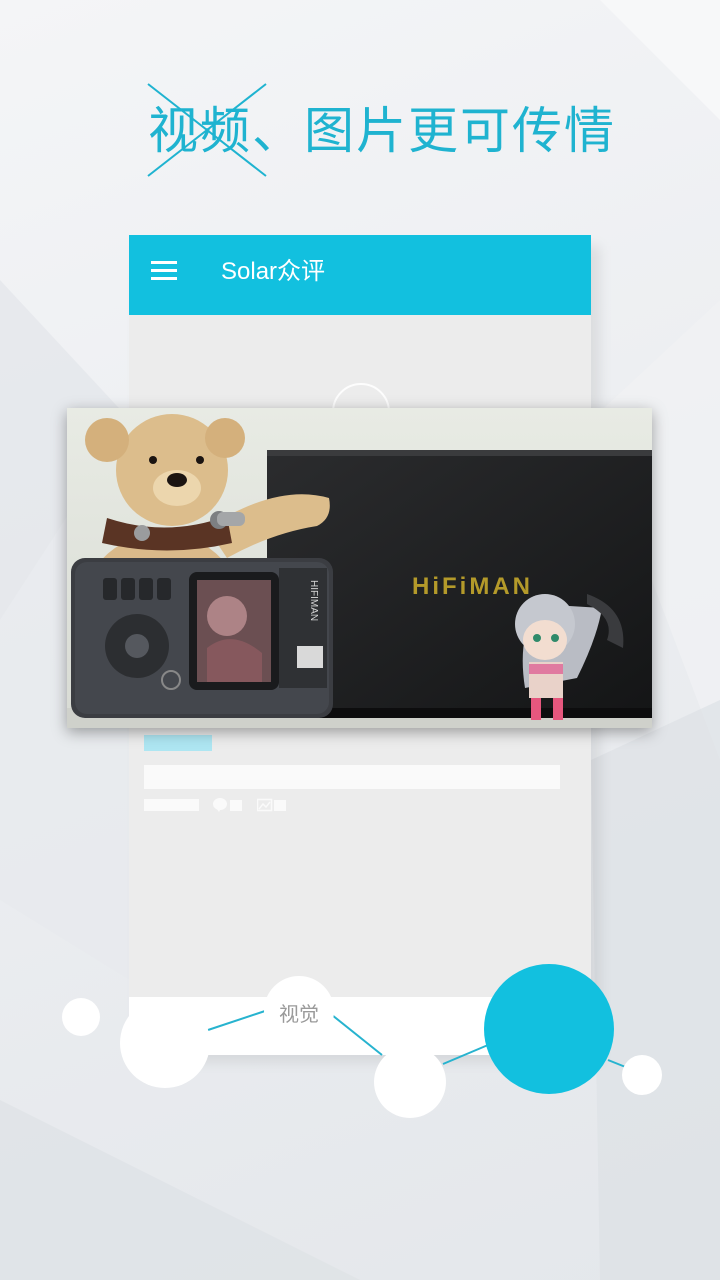  What do you see at coordinates (313, 600) in the screenshot?
I see `device-brand-text: HIFIMAN` at bounding box center [313, 600].